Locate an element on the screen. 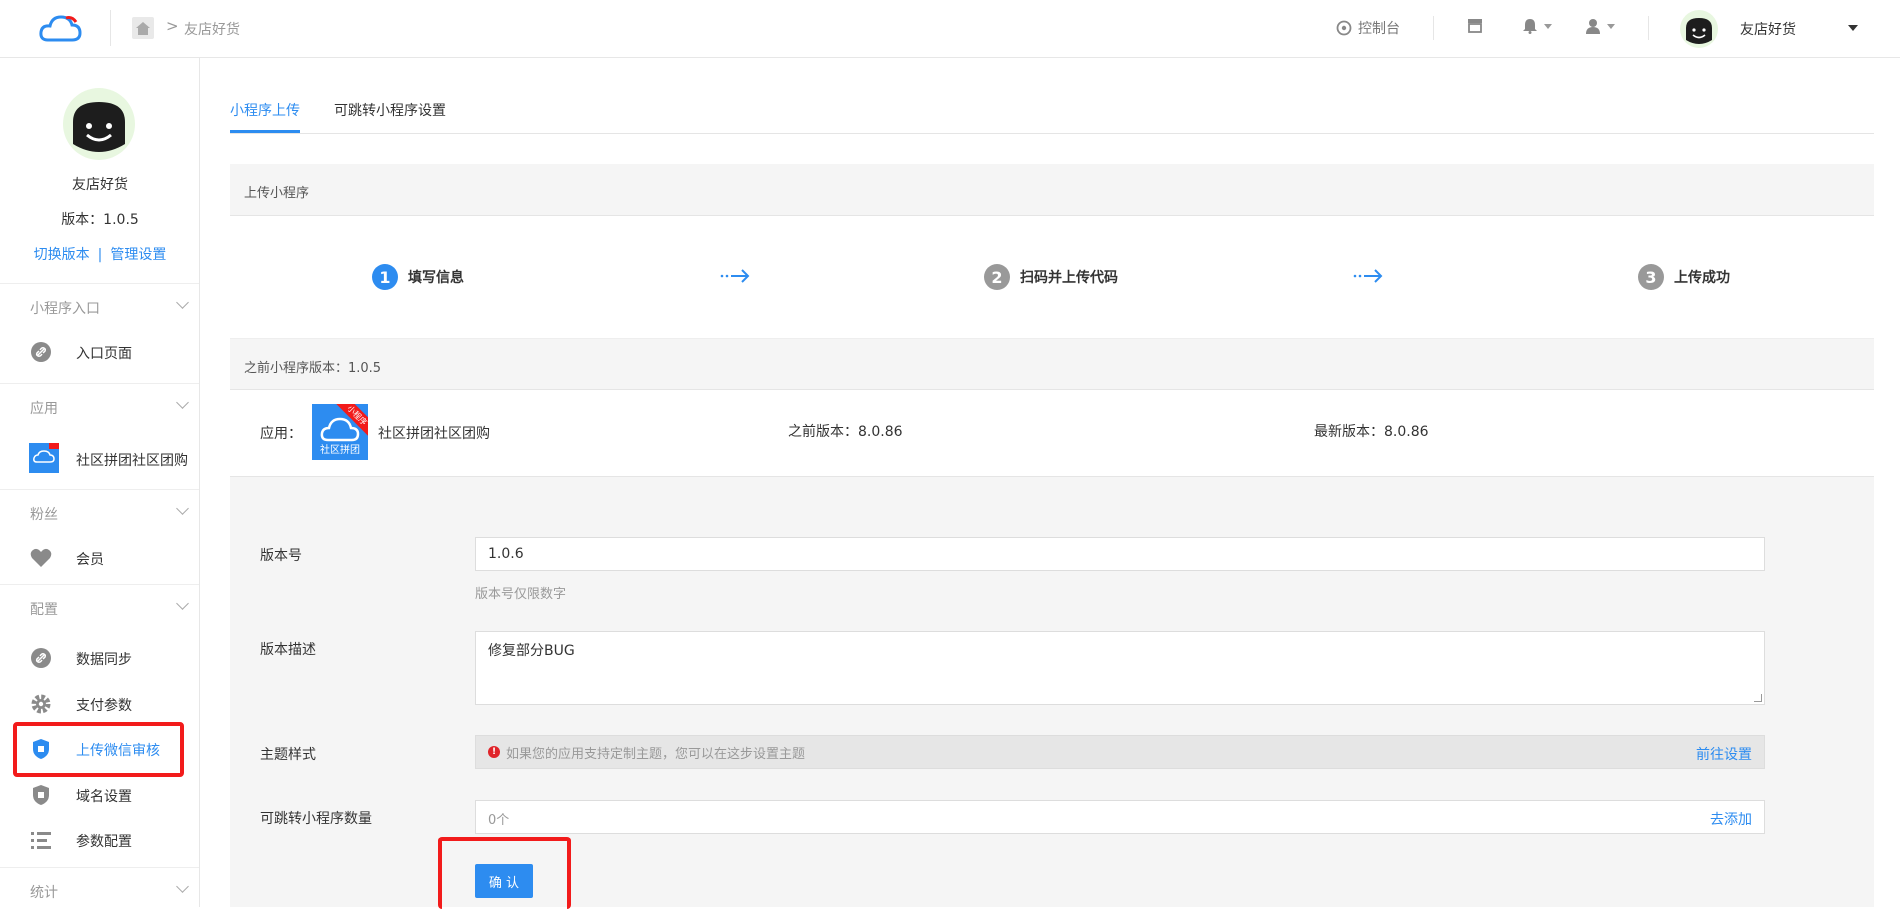  sidebar-section-apps: 应用 is located at coordinates (99, 403).